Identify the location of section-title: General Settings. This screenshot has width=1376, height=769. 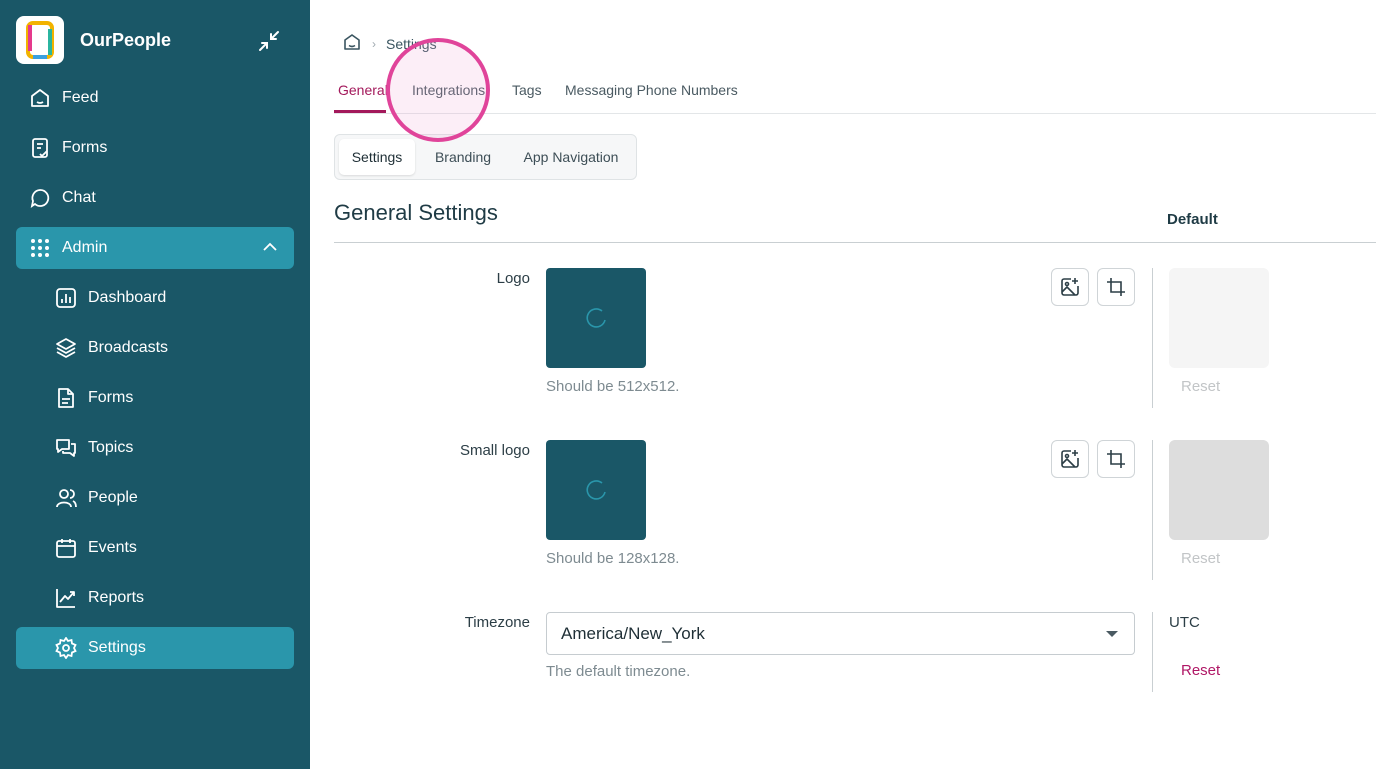
(416, 212).